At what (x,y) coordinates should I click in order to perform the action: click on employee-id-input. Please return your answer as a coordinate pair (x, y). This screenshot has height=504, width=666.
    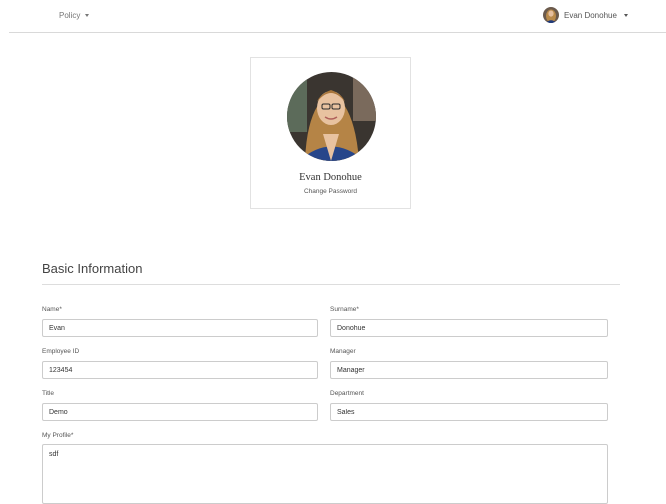
    Looking at the image, I should click on (180, 370).